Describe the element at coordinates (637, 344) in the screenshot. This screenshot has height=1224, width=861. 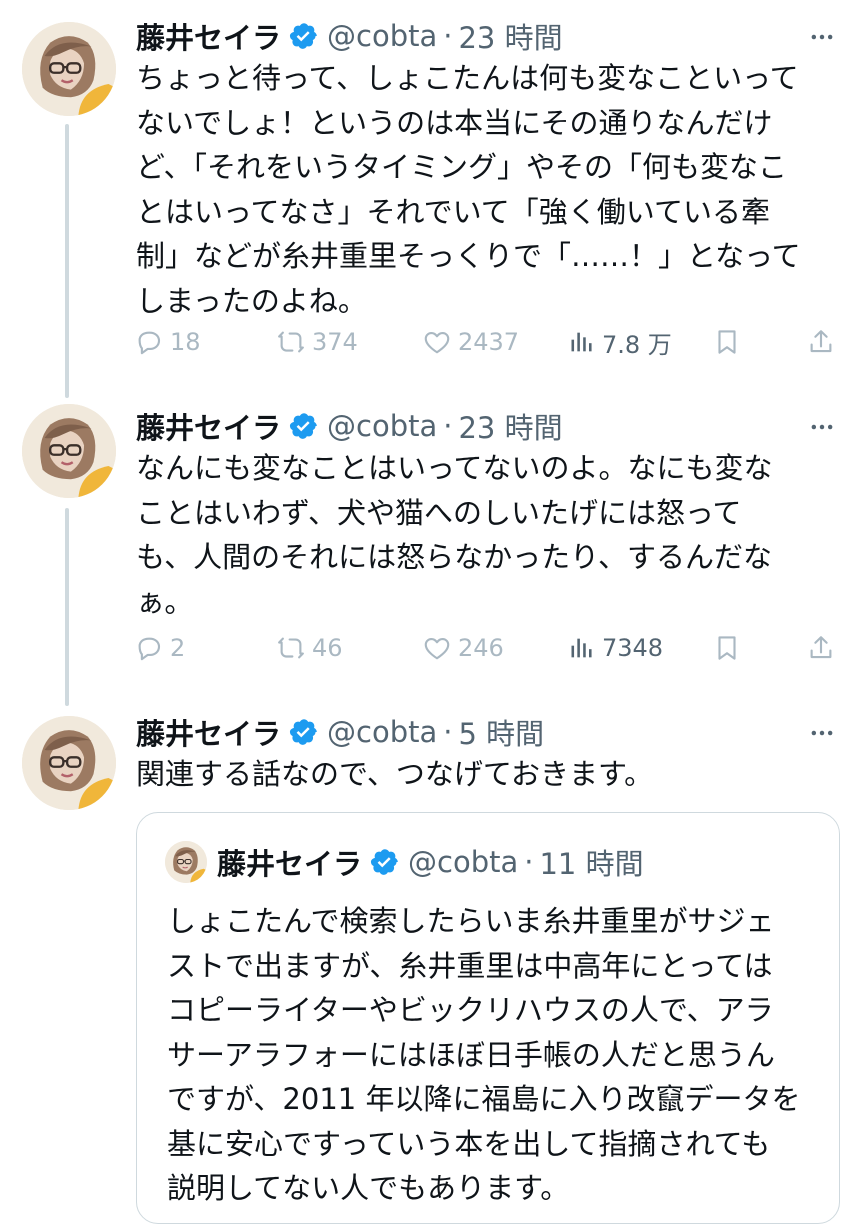
I see `views-count: 7.8 万` at that location.